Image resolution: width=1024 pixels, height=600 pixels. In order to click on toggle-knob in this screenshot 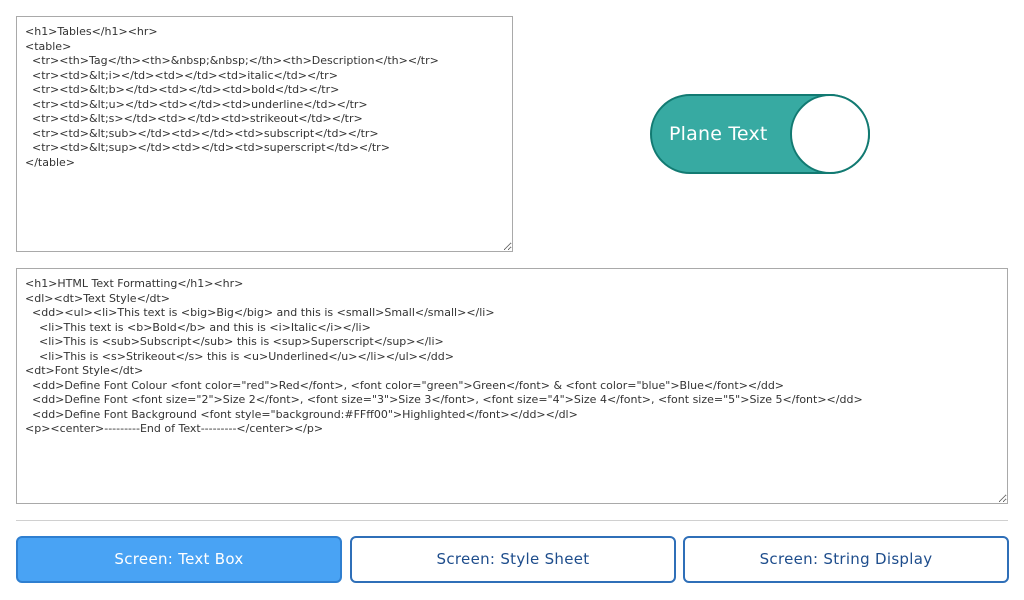, I will do `click(830, 134)`.